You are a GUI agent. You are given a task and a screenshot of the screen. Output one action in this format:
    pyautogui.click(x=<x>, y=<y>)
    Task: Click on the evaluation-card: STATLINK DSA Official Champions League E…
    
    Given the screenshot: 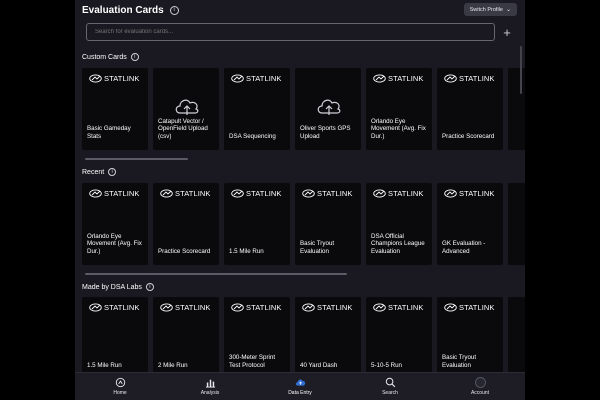 What is the action you would take?
    pyautogui.click(x=399, y=224)
    